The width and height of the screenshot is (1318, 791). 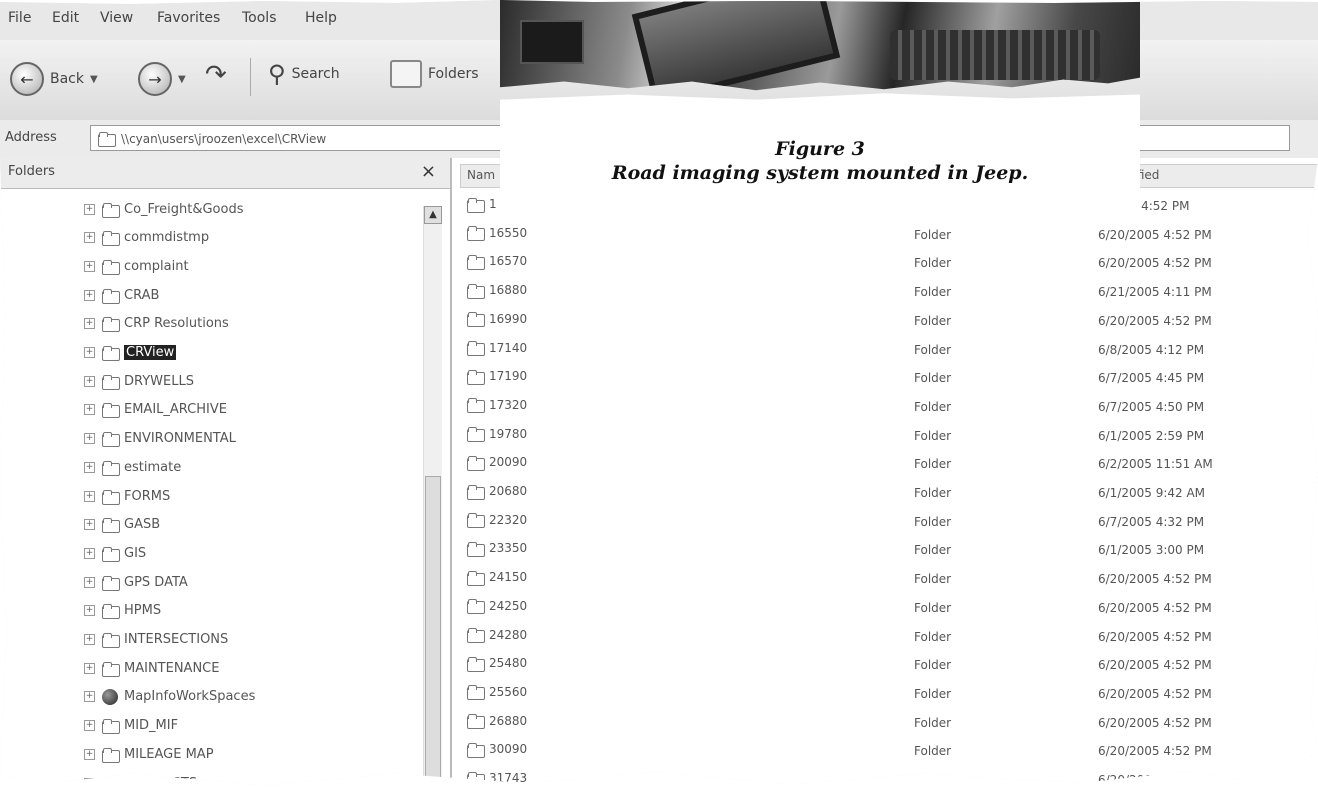 I want to click on tree-item: + CRP Resolutions, so click(x=156, y=324).